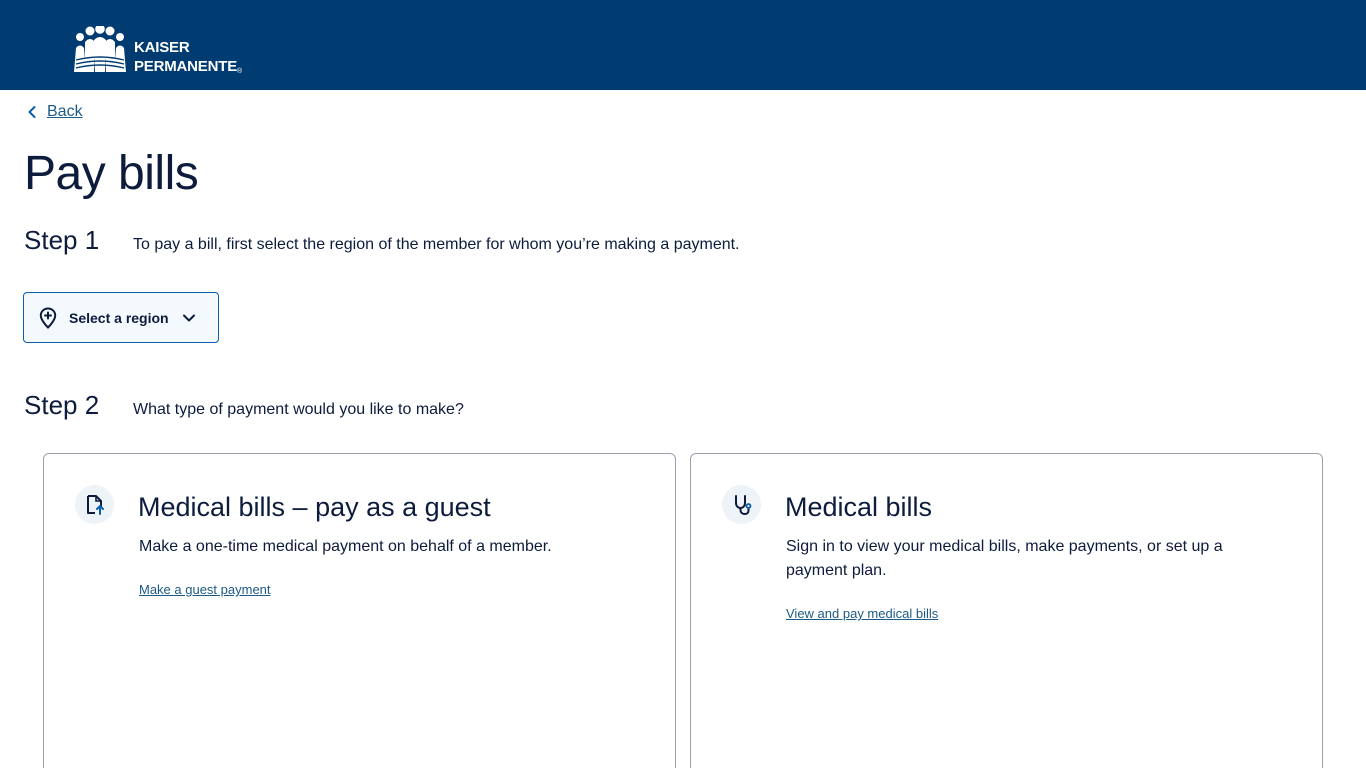 This screenshot has width=1366, height=768. Describe the element at coordinates (859, 507) in the screenshot. I see `medical-bills-title: Medical bills` at that location.